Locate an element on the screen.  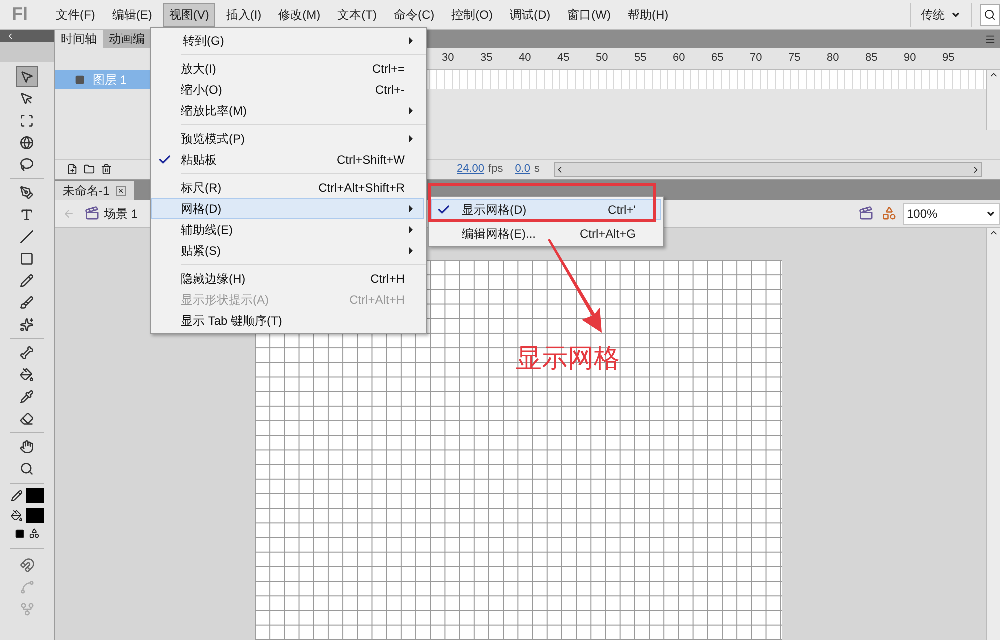
shortcut-label: Ctrl+Alt+Shift+R is located at coordinates (361, 188).